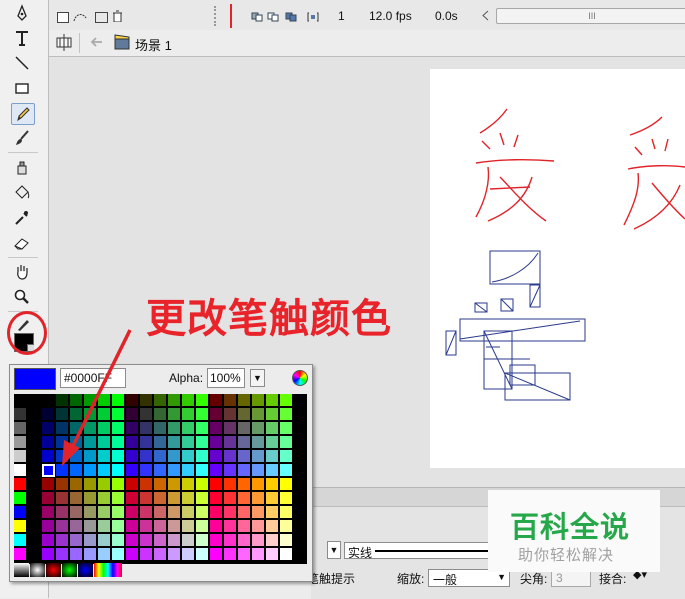 The image size is (685, 599). What do you see at coordinates (53, 570) in the screenshot?
I see `gradient-swatch` at bounding box center [53, 570].